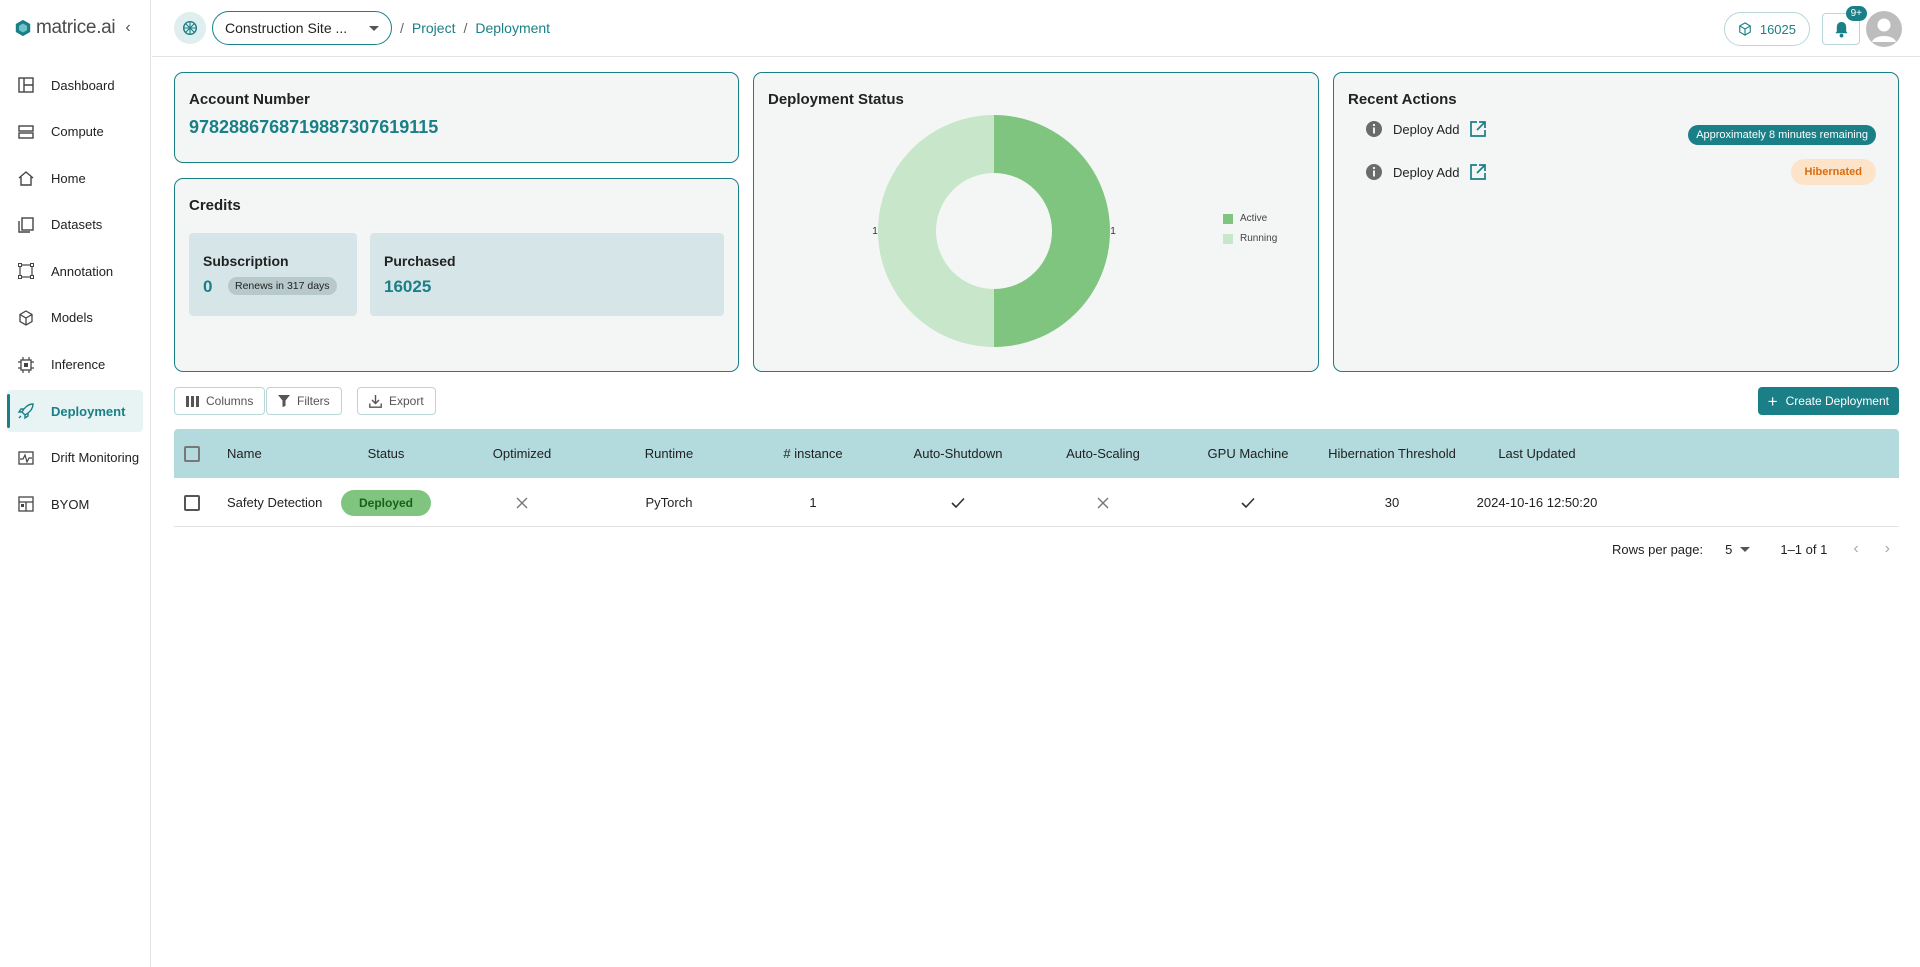 This screenshot has width=1920, height=967. Describe the element at coordinates (1392, 453) in the screenshot. I see `column-header-hibernation-threshold: Hibernation Threshold` at that location.